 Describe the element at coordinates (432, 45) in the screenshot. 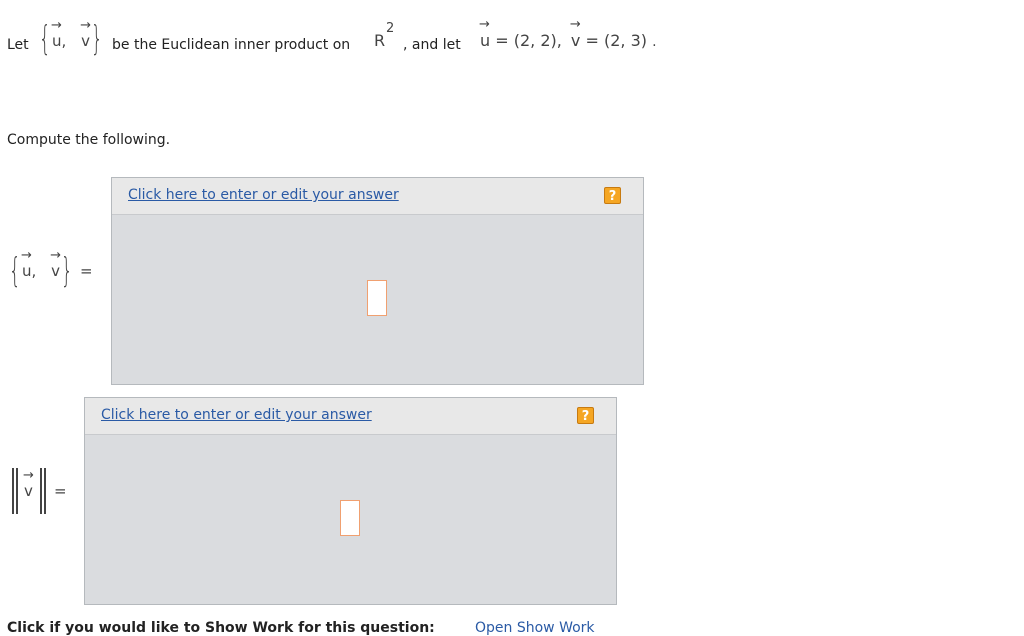

I see `and-let-label: , and let` at that location.